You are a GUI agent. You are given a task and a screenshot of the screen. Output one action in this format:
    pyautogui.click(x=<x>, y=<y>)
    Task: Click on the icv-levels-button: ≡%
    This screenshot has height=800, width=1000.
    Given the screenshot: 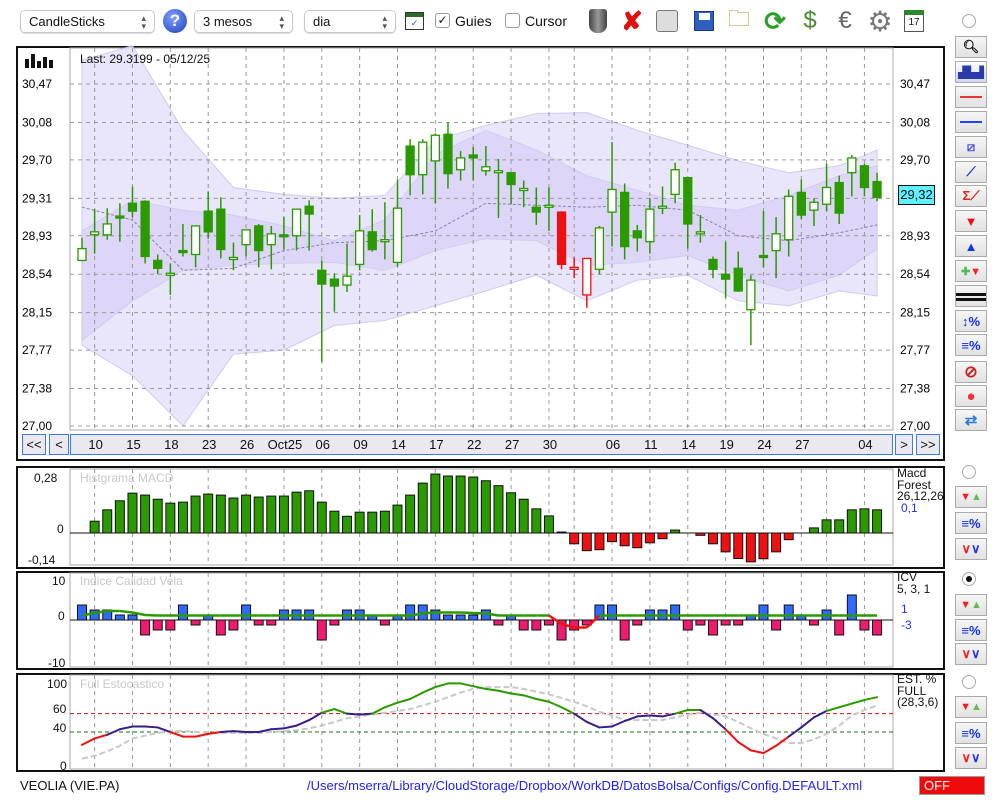 What is the action you would take?
    pyautogui.click(x=971, y=630)
    